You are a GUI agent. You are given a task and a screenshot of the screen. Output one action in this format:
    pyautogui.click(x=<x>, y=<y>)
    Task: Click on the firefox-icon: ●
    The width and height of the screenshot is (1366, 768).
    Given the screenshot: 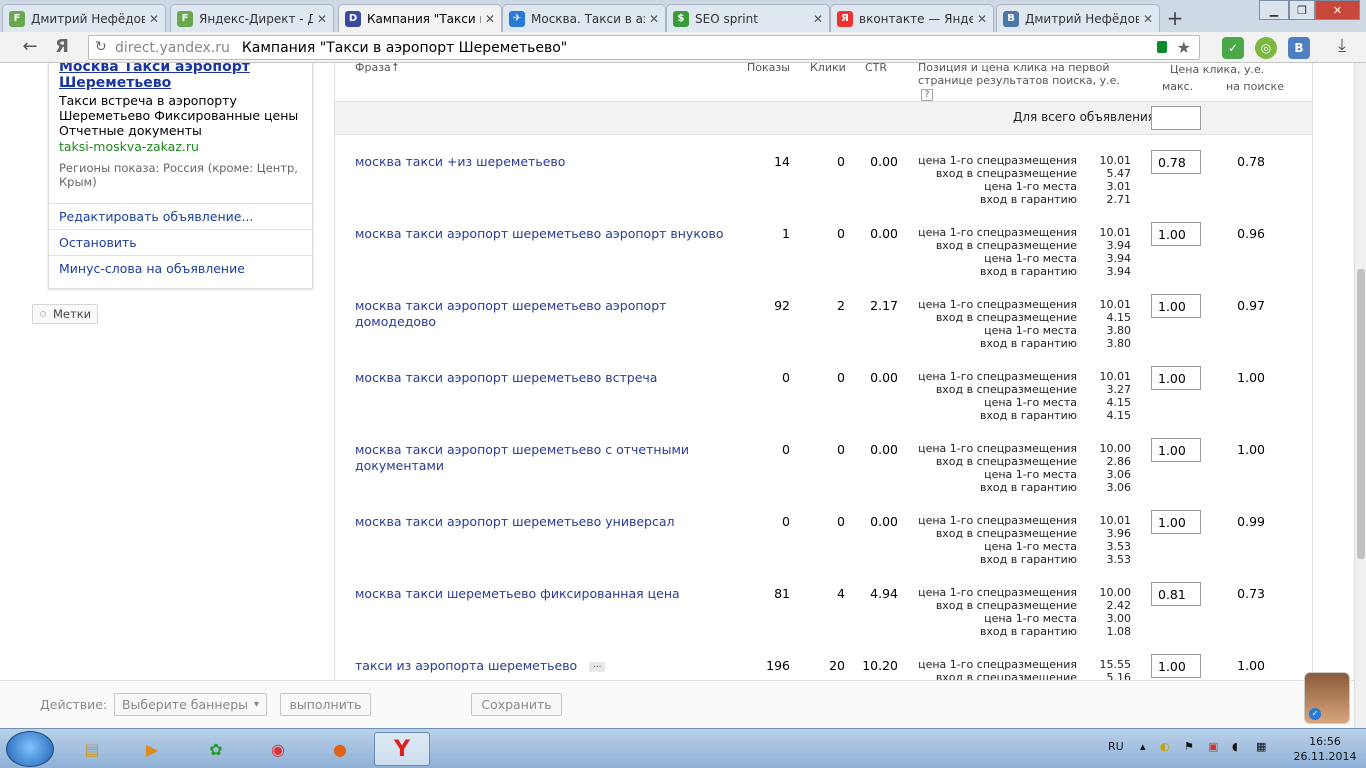 What is the action you would take?
    pyautogui.click(x=340, y=749)
    